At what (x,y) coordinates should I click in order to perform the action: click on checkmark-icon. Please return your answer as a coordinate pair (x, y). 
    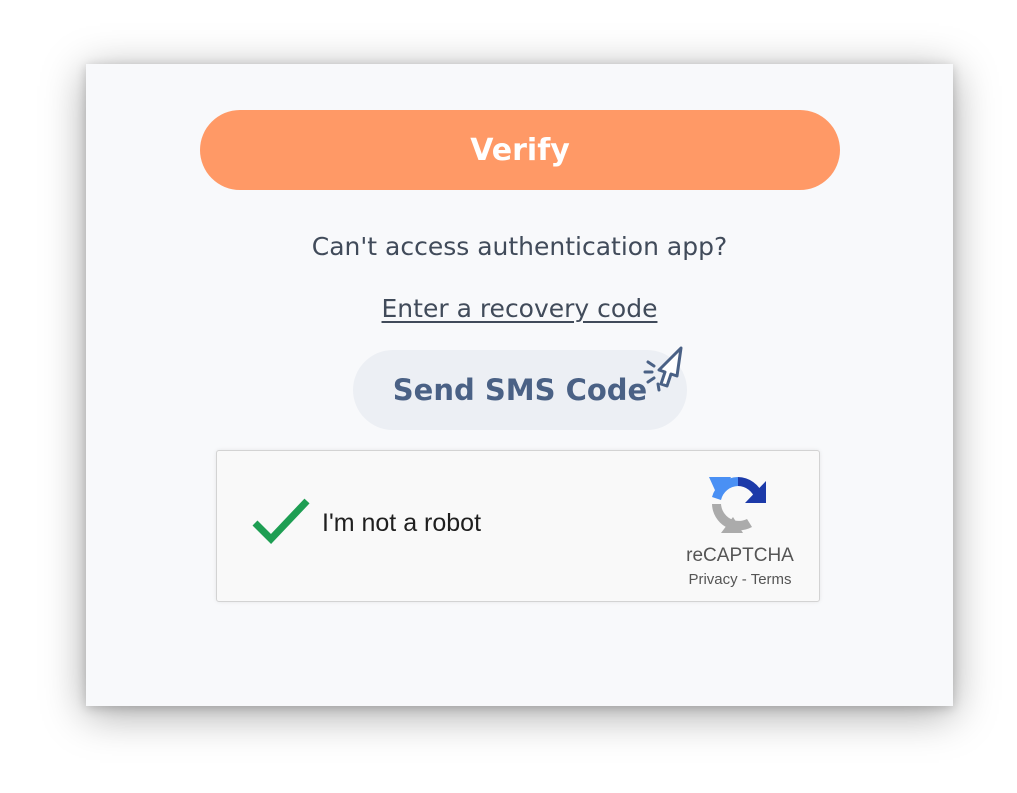
    Looking at the image, I should click on (281, 521).